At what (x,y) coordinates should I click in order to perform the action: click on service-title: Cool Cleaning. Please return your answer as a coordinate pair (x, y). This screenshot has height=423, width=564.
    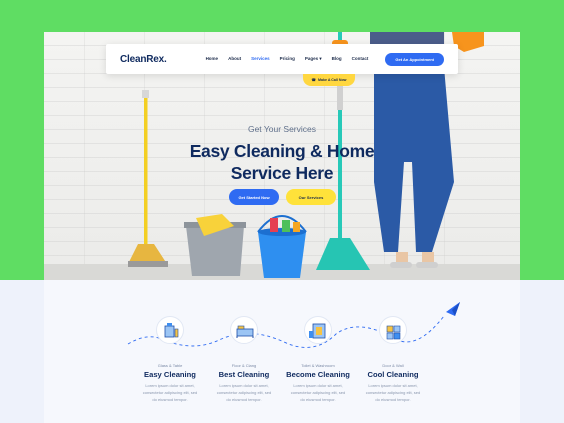
    Looking at the image, I should click on (393, 374).